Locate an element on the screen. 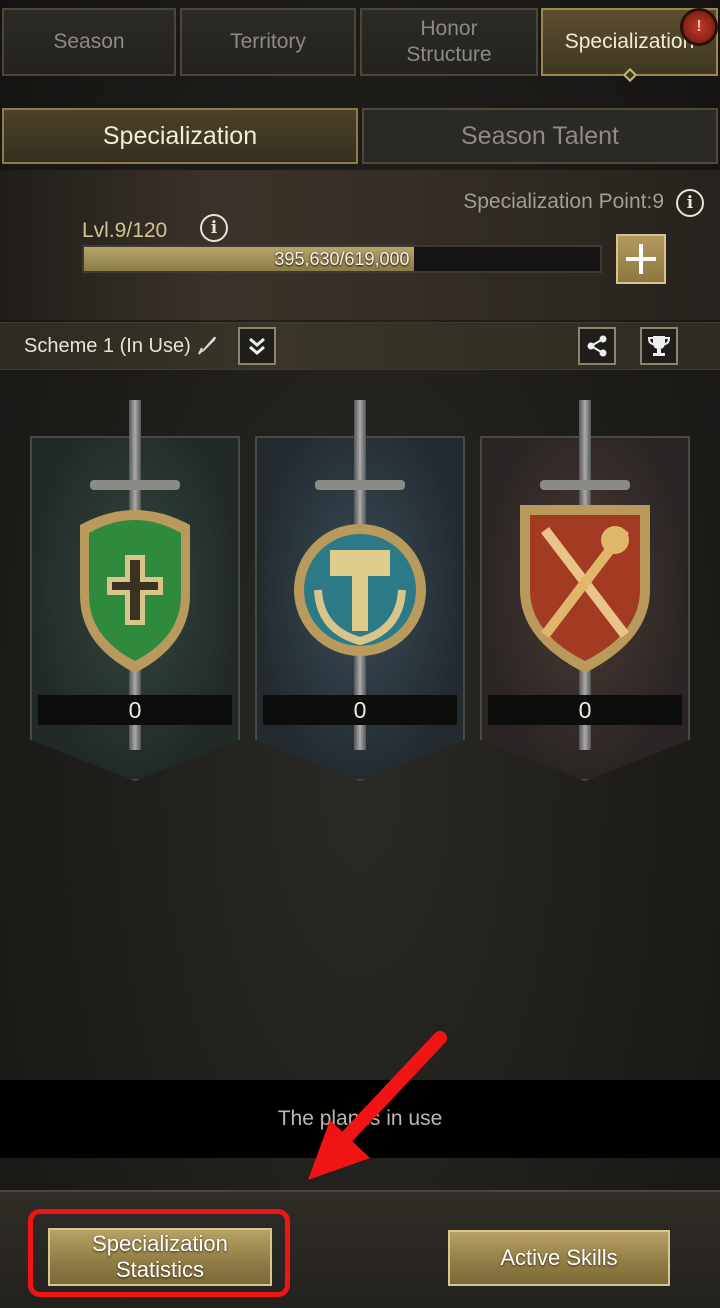 This screenshot has width=720, height=1308. tab-season: Season is located at coordinates (89, 42).